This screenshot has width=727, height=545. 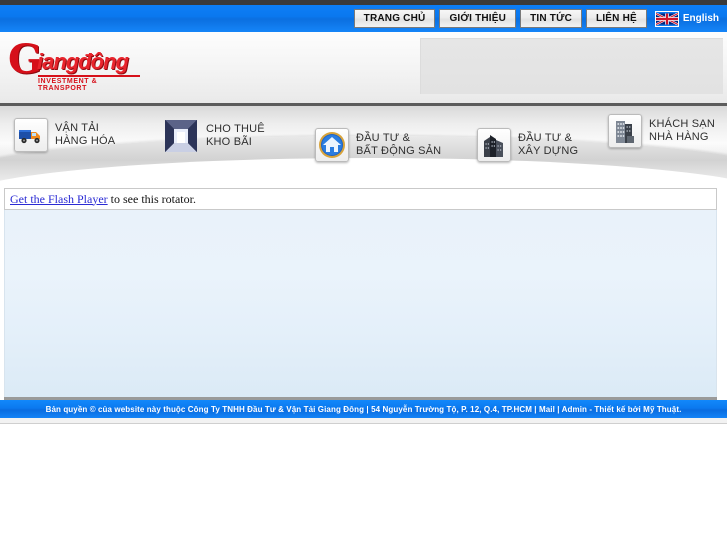 I want to click on logo-tagline: INVESTMENT & TRANSPORT, so click(x=68, y=85).